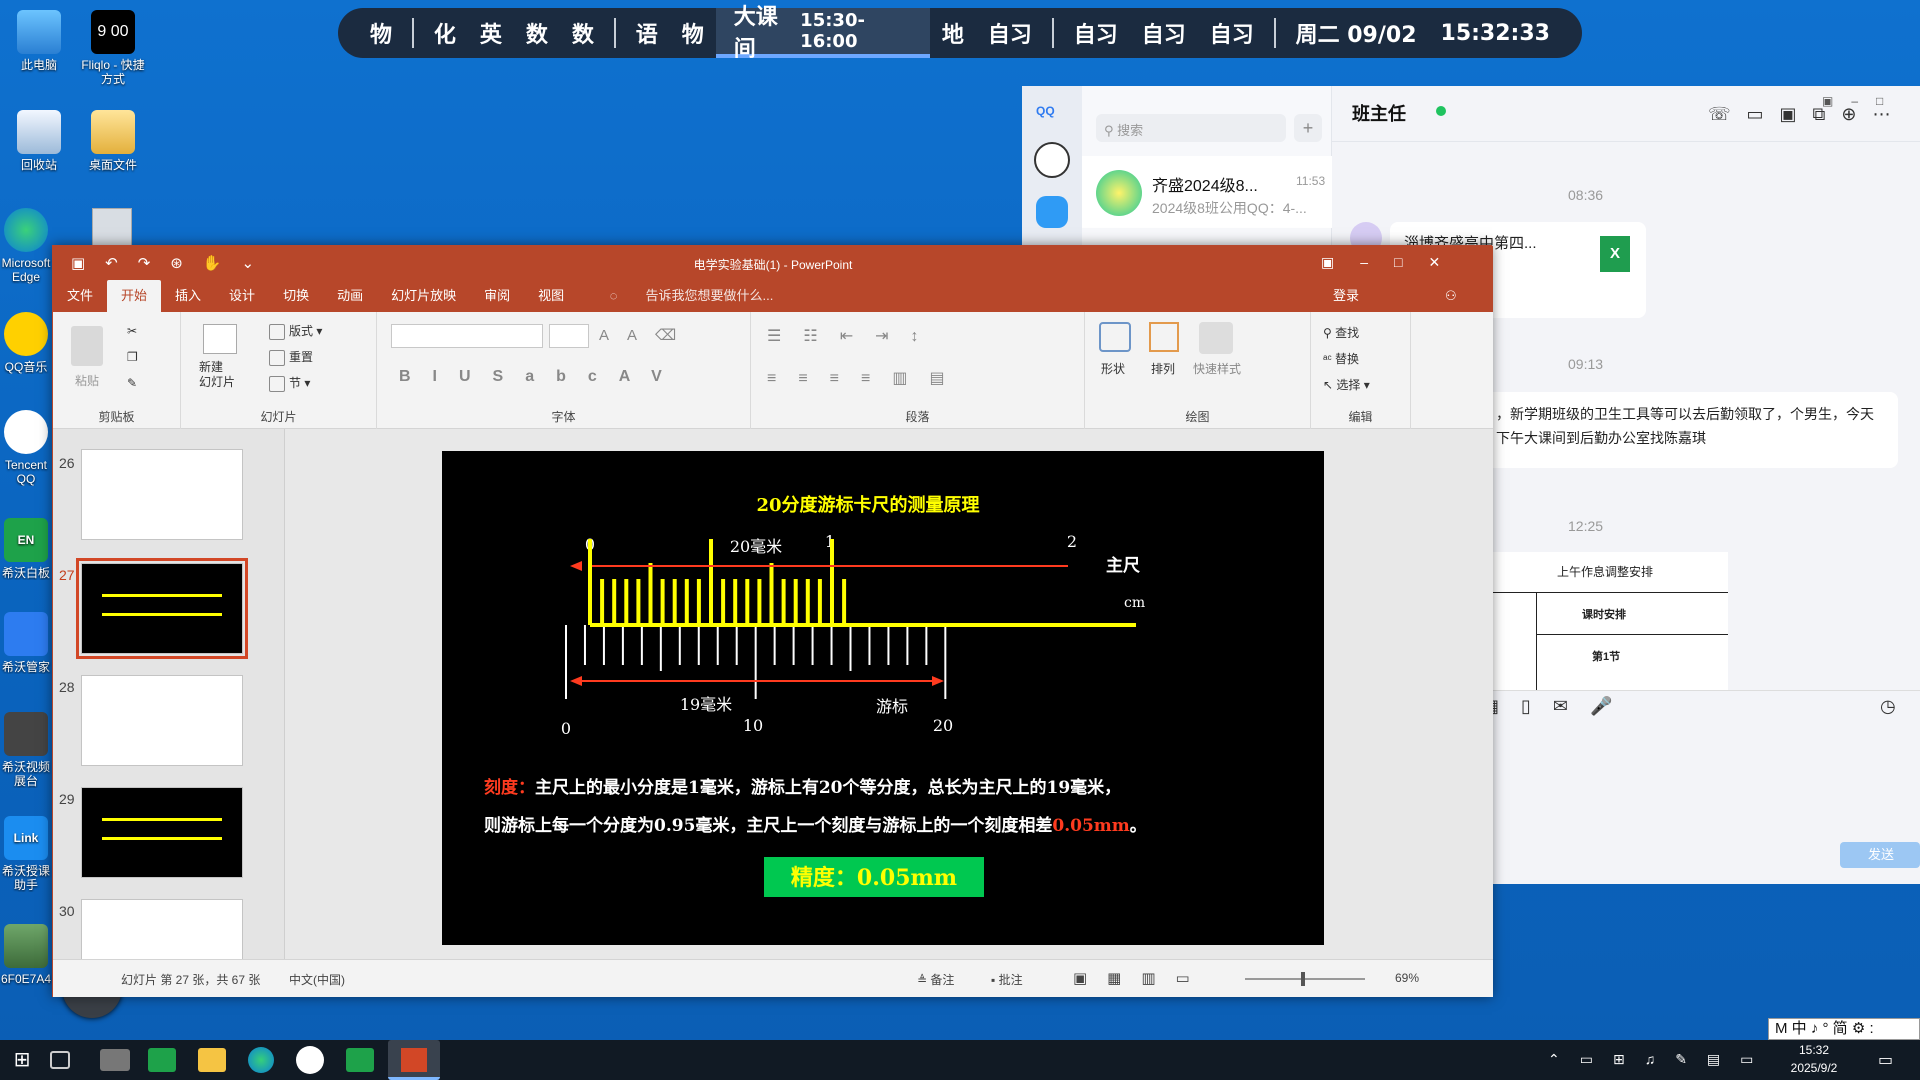  Describe the element at coordinates (423, 296) in the screenshot. I see `tab-slideshow: 幻灯片放映` at that location.